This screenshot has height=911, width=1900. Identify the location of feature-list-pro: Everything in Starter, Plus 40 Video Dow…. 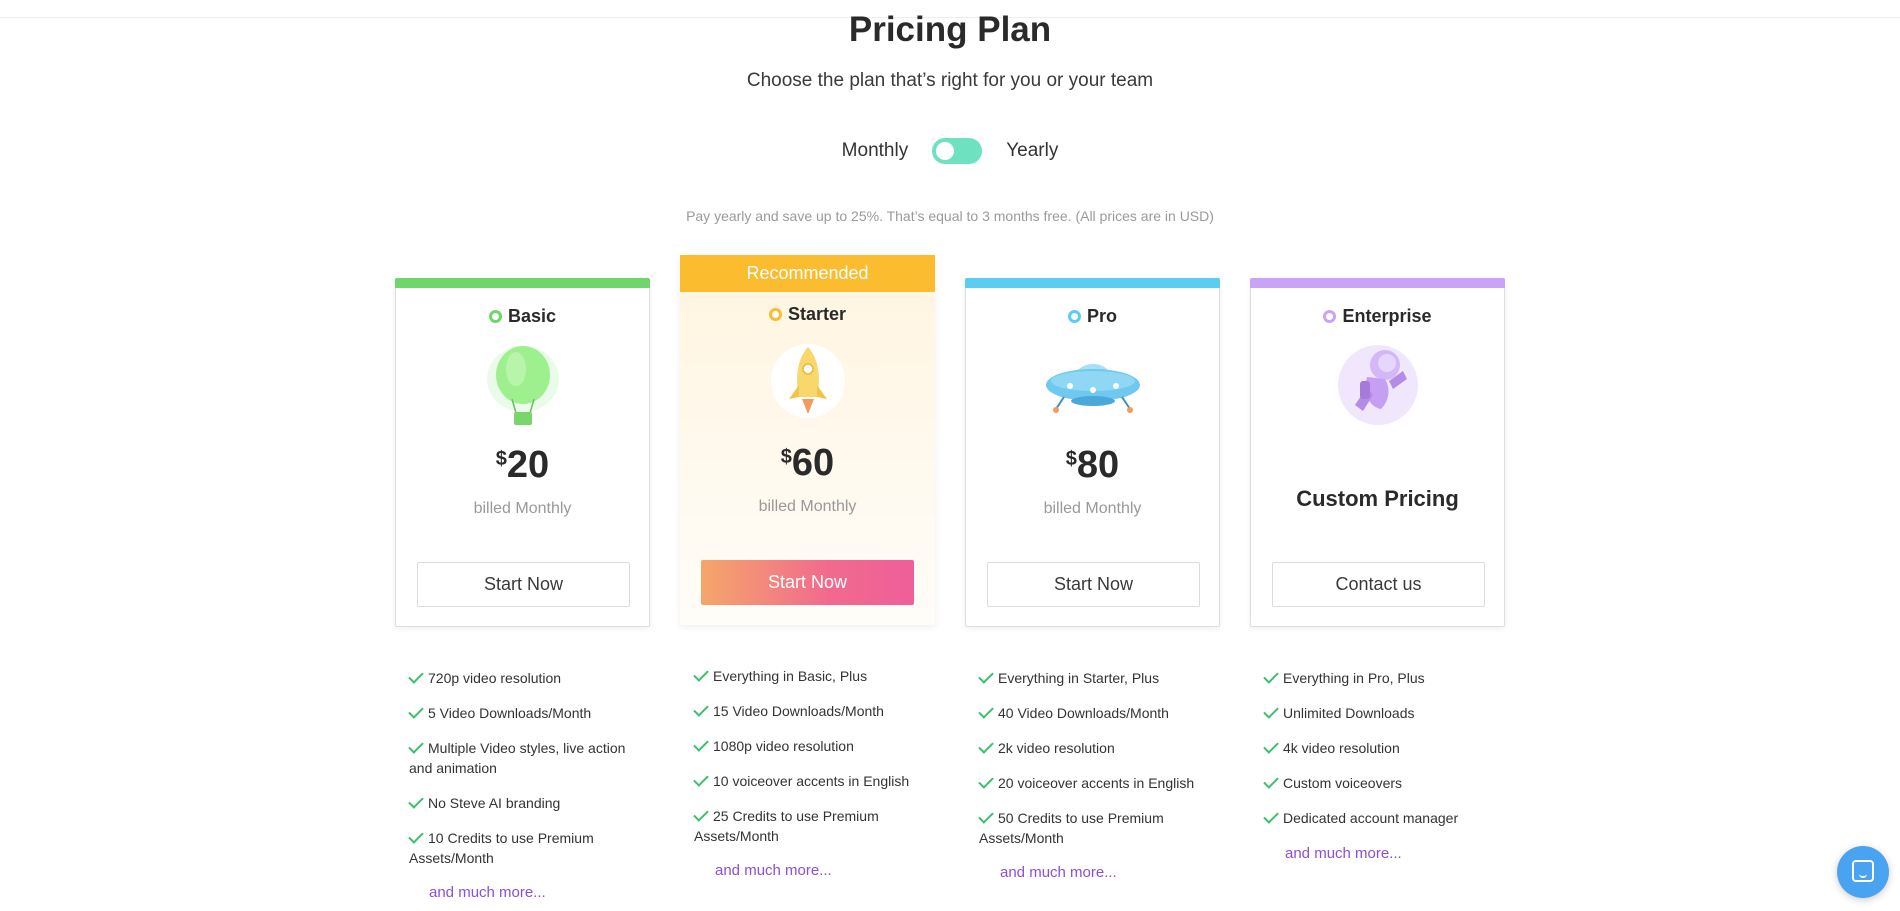
(1088, 765).